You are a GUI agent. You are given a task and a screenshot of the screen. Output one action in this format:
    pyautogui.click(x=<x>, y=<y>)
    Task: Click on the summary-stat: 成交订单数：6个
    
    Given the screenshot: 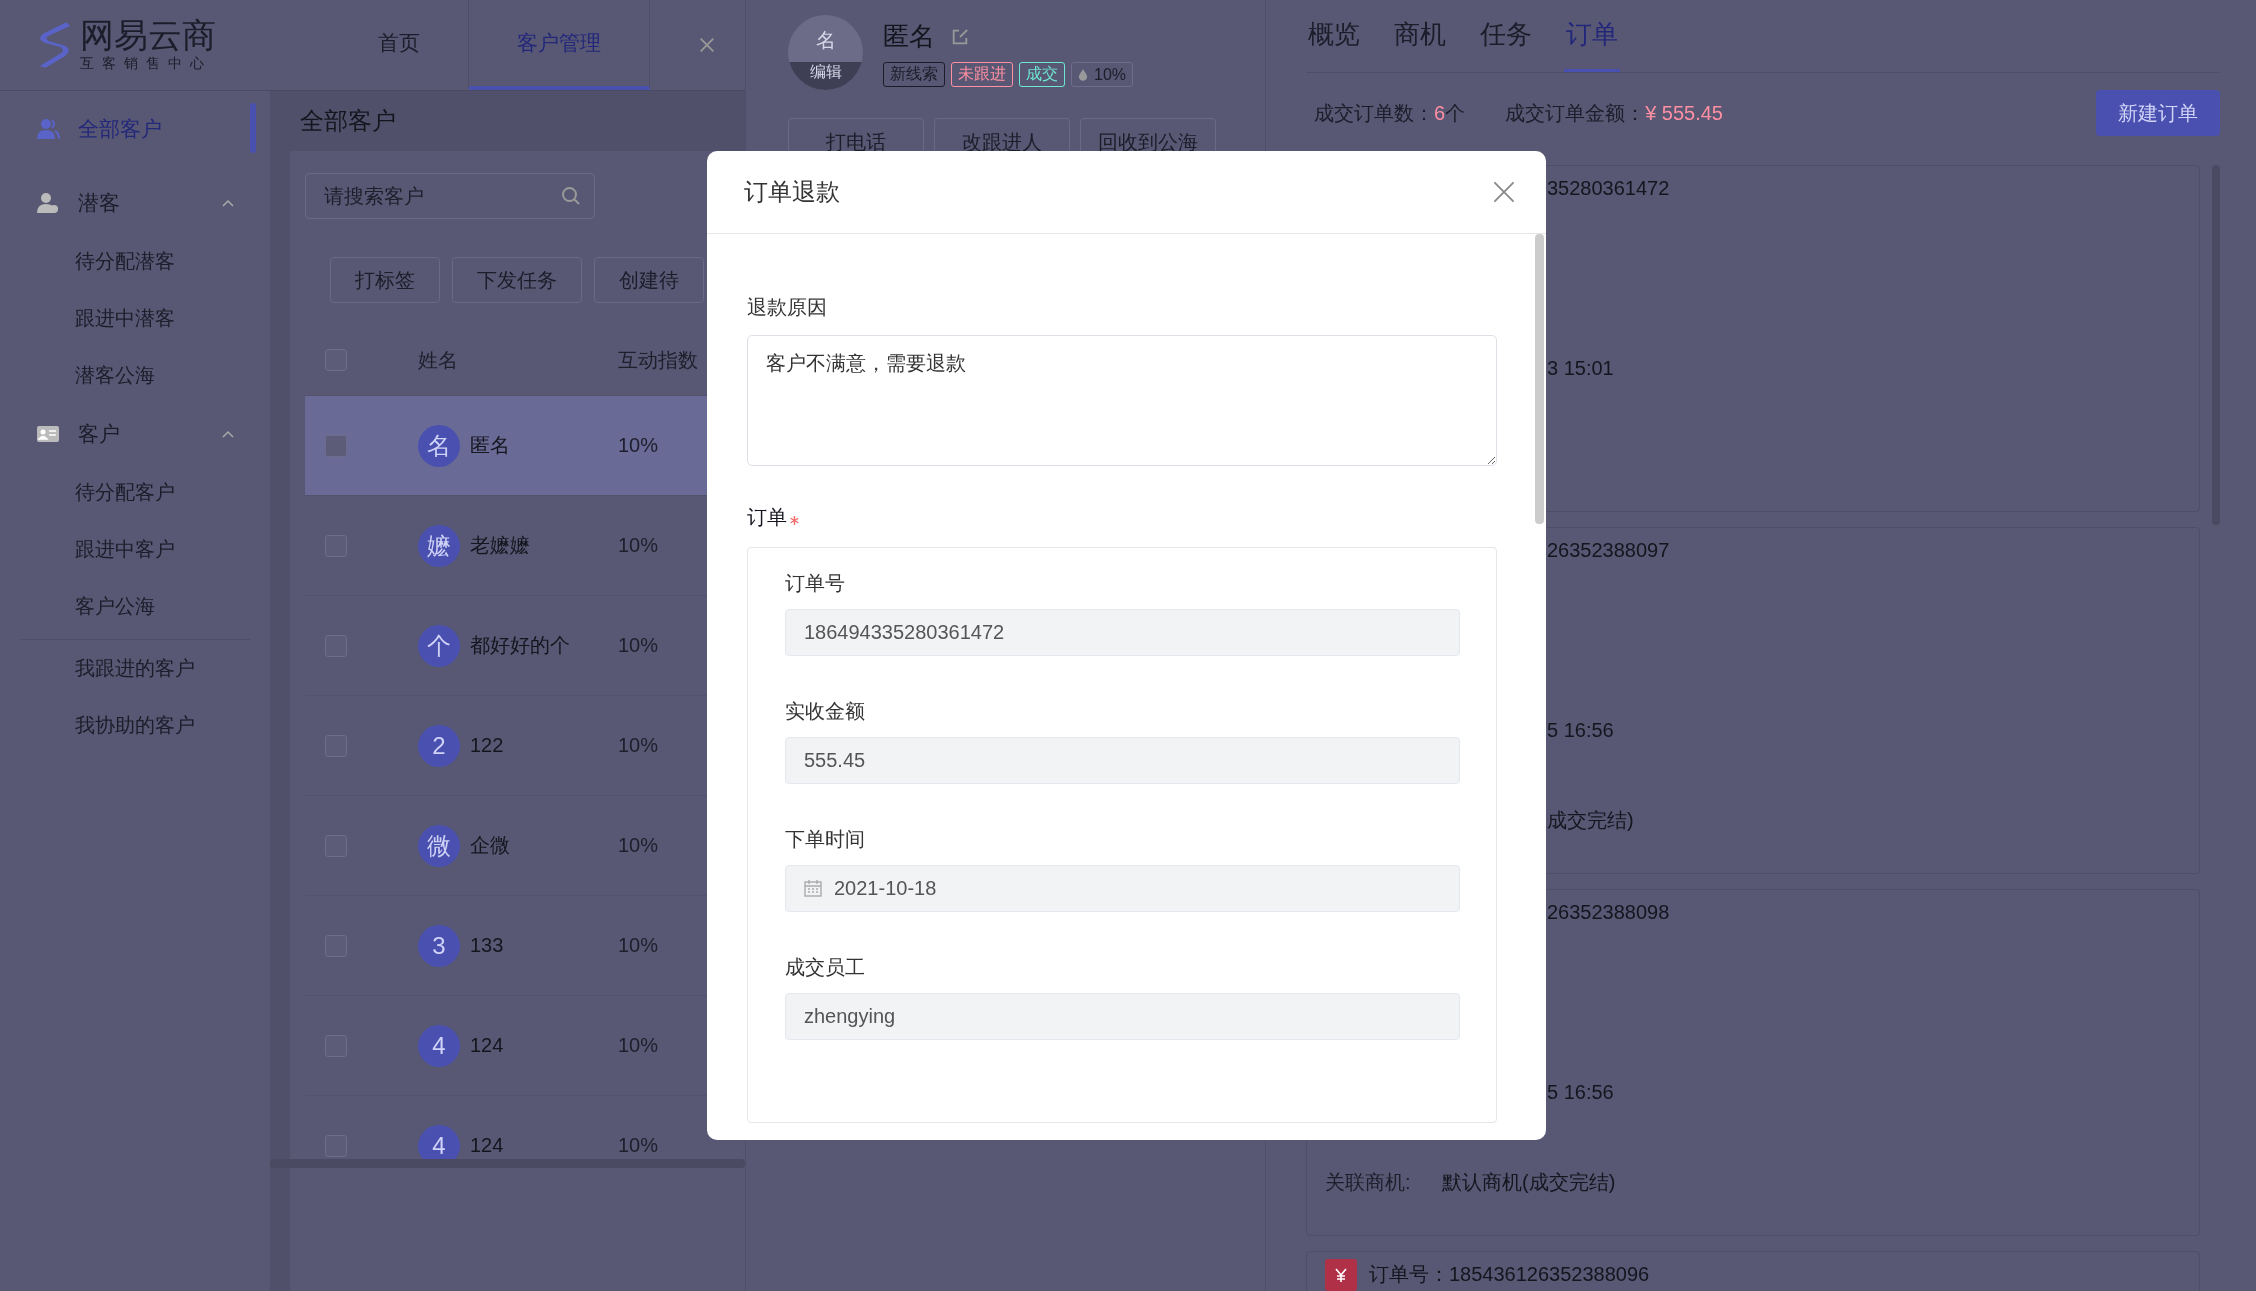 What is the action you would take?
    pyautogui.click(x=1390, y=113)
    